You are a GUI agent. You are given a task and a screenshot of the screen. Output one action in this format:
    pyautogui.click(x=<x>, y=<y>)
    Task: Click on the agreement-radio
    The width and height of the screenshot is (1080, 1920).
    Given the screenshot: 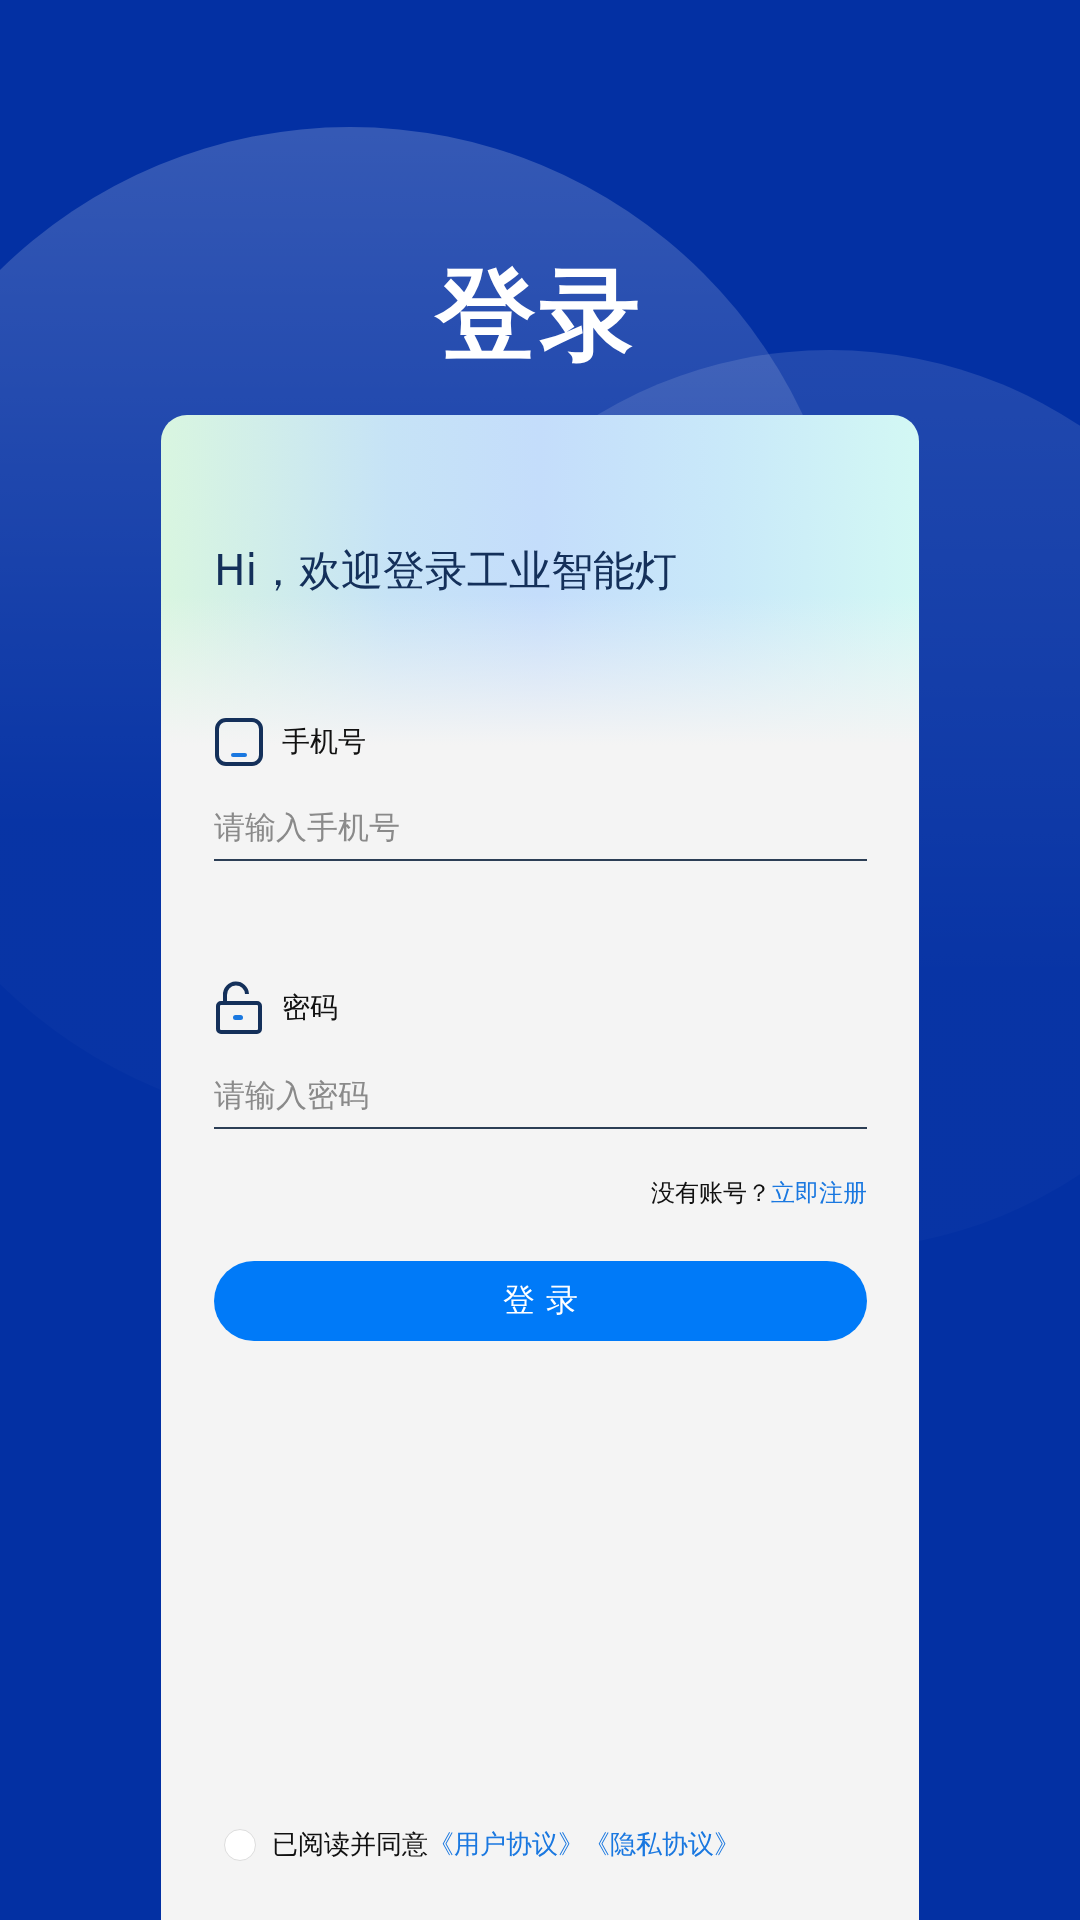 What is the action you would take?
    pyautogui.click(x=240, y=1844)
    